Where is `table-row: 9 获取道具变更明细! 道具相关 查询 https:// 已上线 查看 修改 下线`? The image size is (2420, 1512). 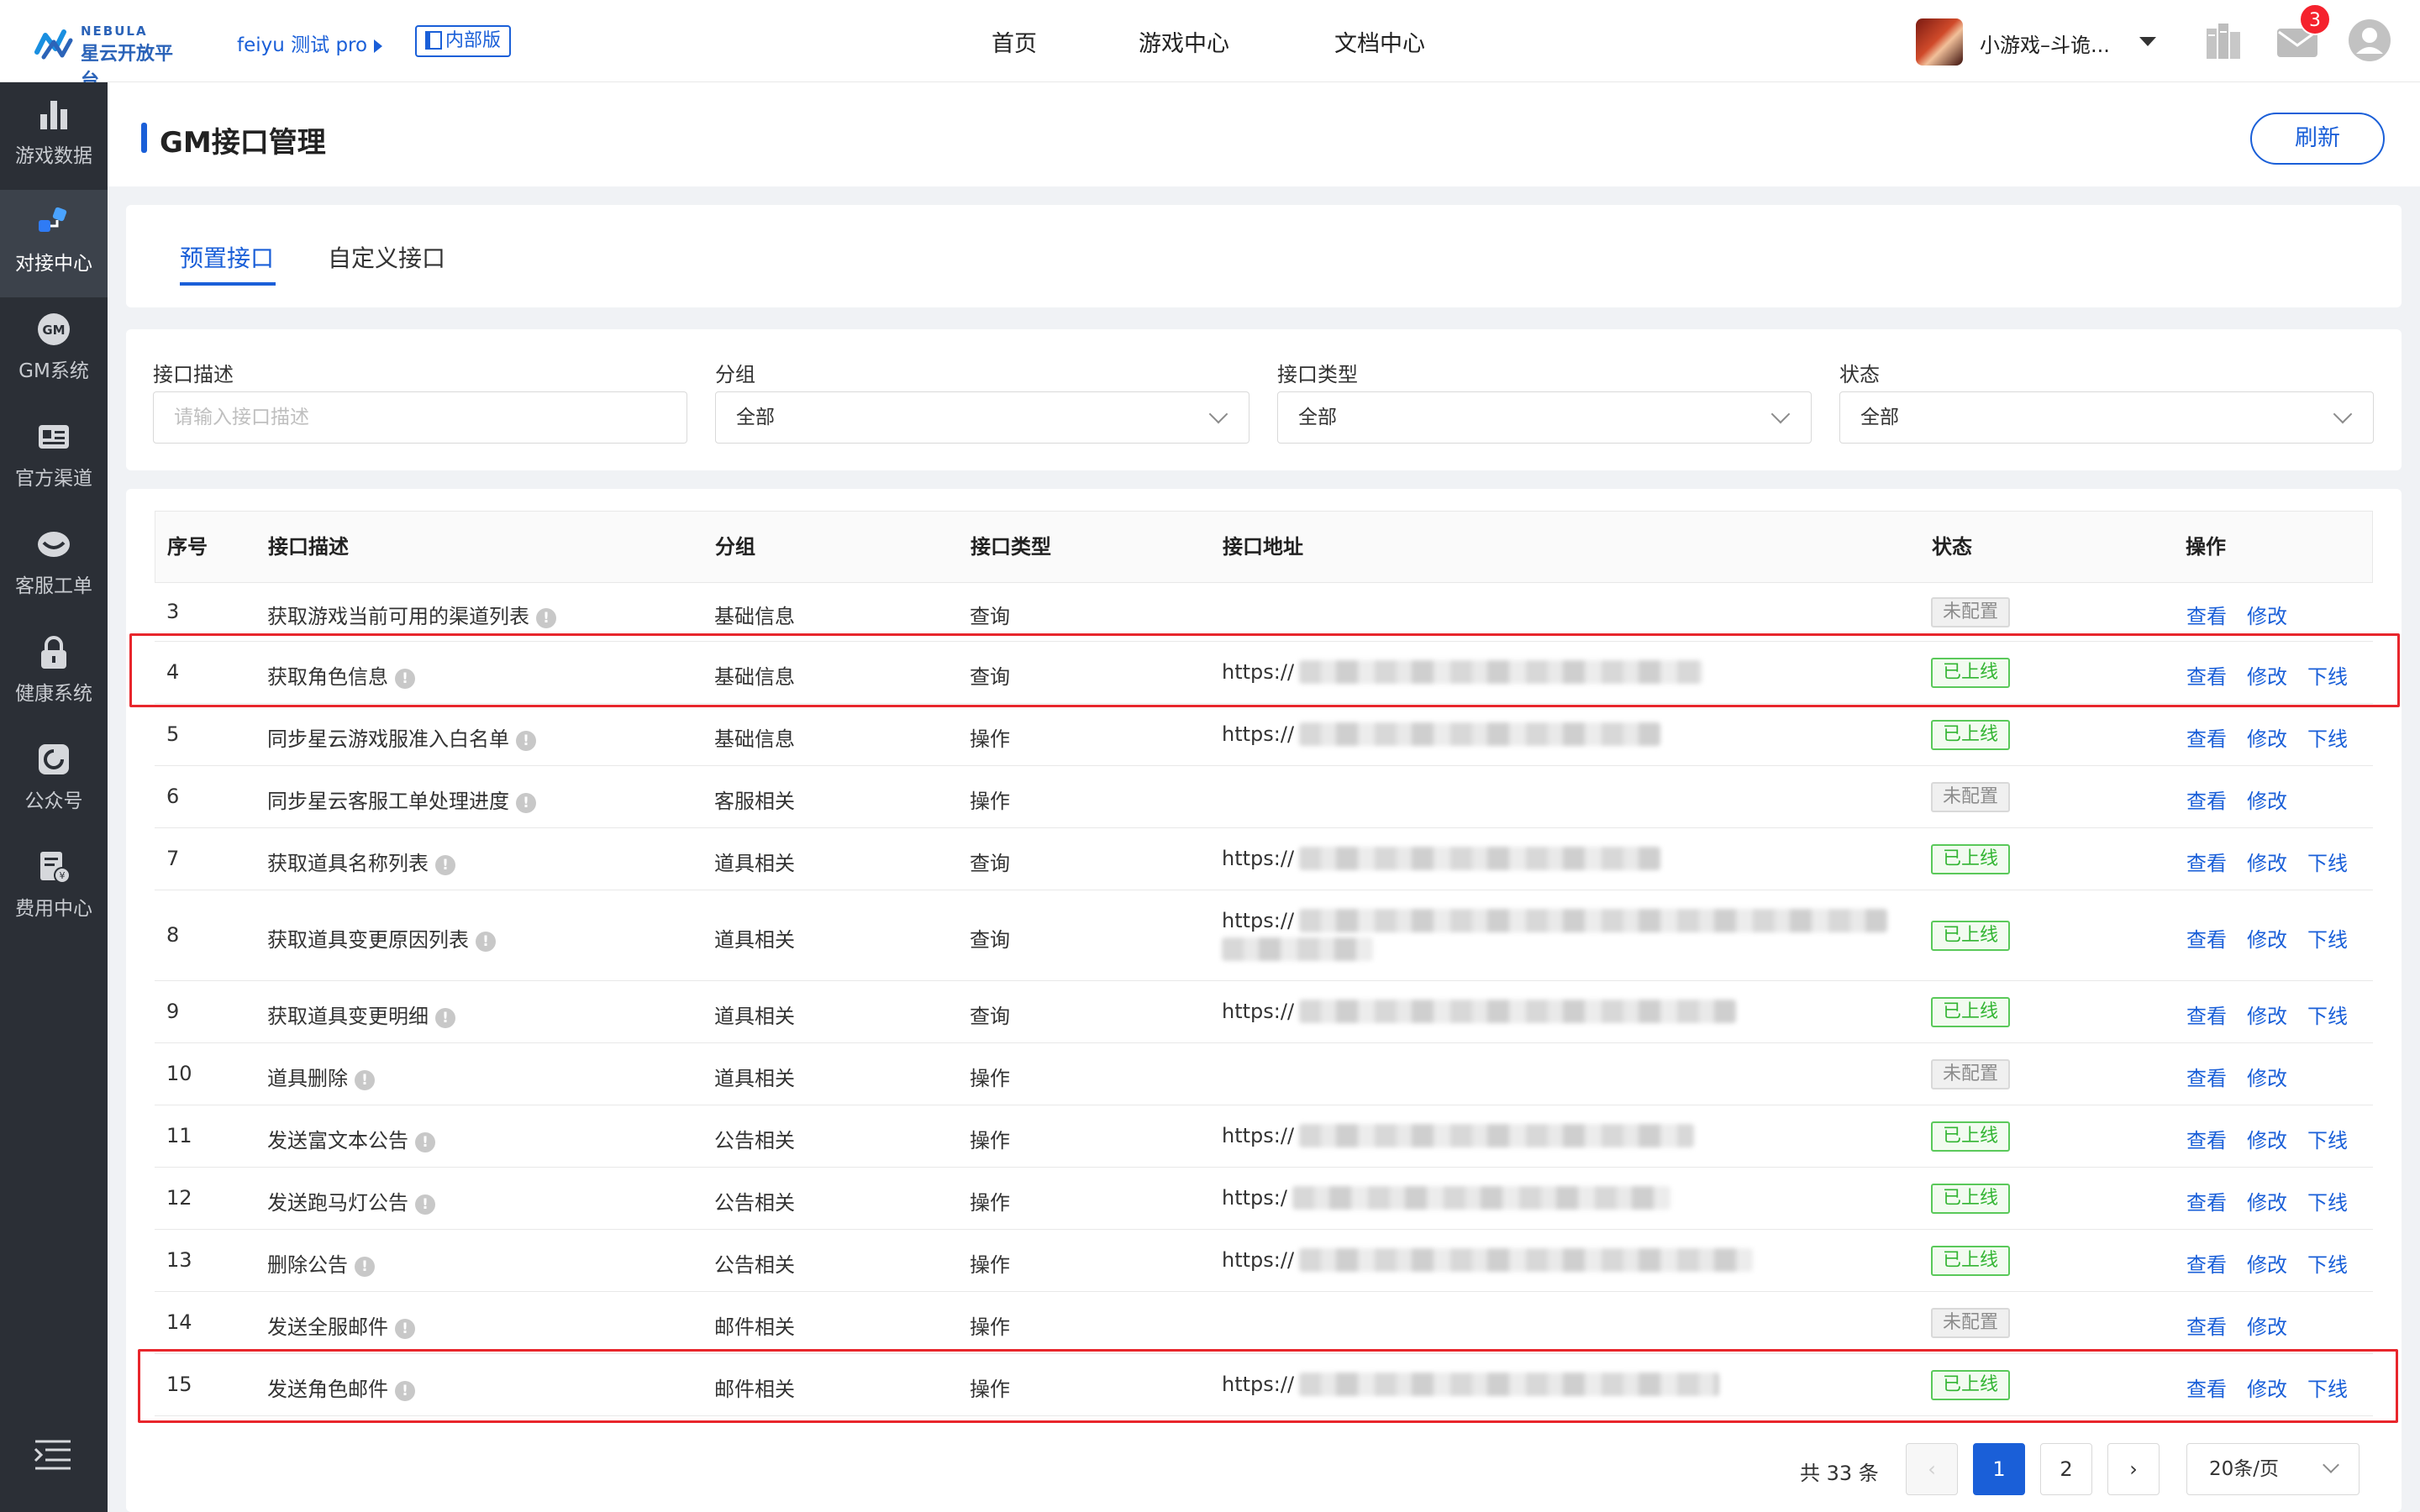 table-row: 9 获取道具变更明细! 道具相关 查询 https:// 已上线 查看 修改 下线 is located at coordinates (1264, 1012).